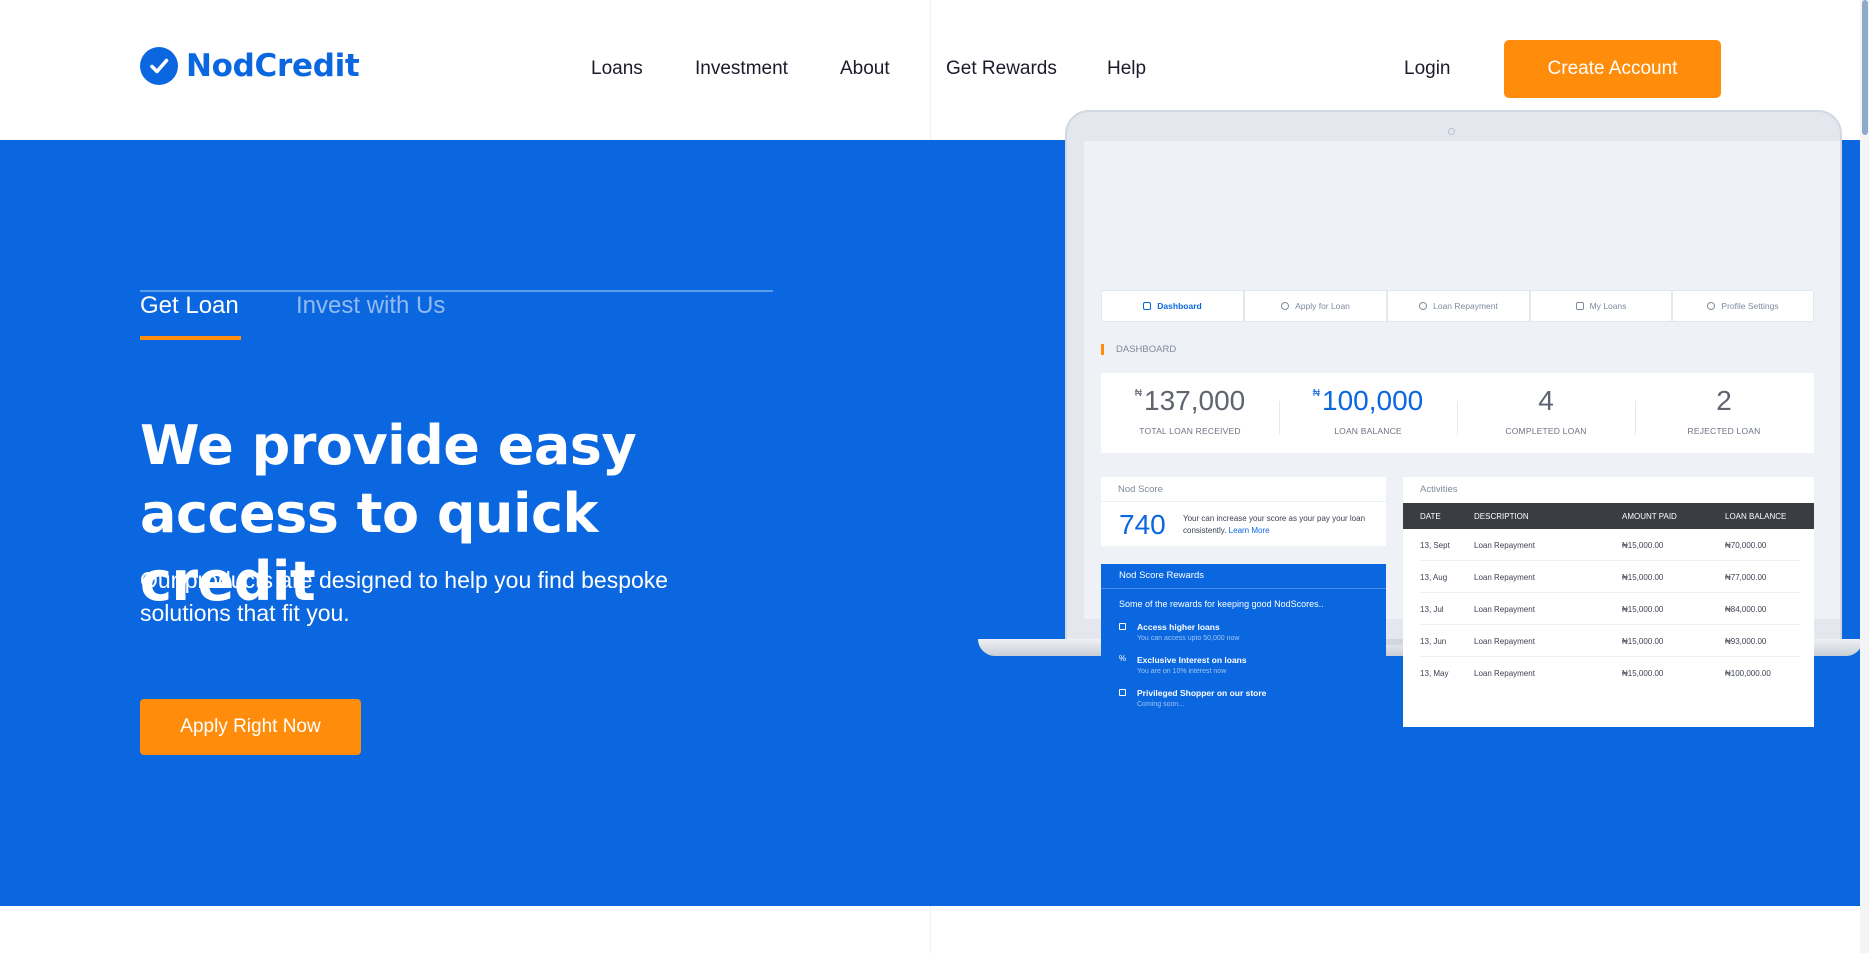 The width and height of the screenshot is (1869, 953). What do you see at coordinates (1430, 516) in the screenshot?
I see `column-header: DATE` at bounding box center [1430, 516].